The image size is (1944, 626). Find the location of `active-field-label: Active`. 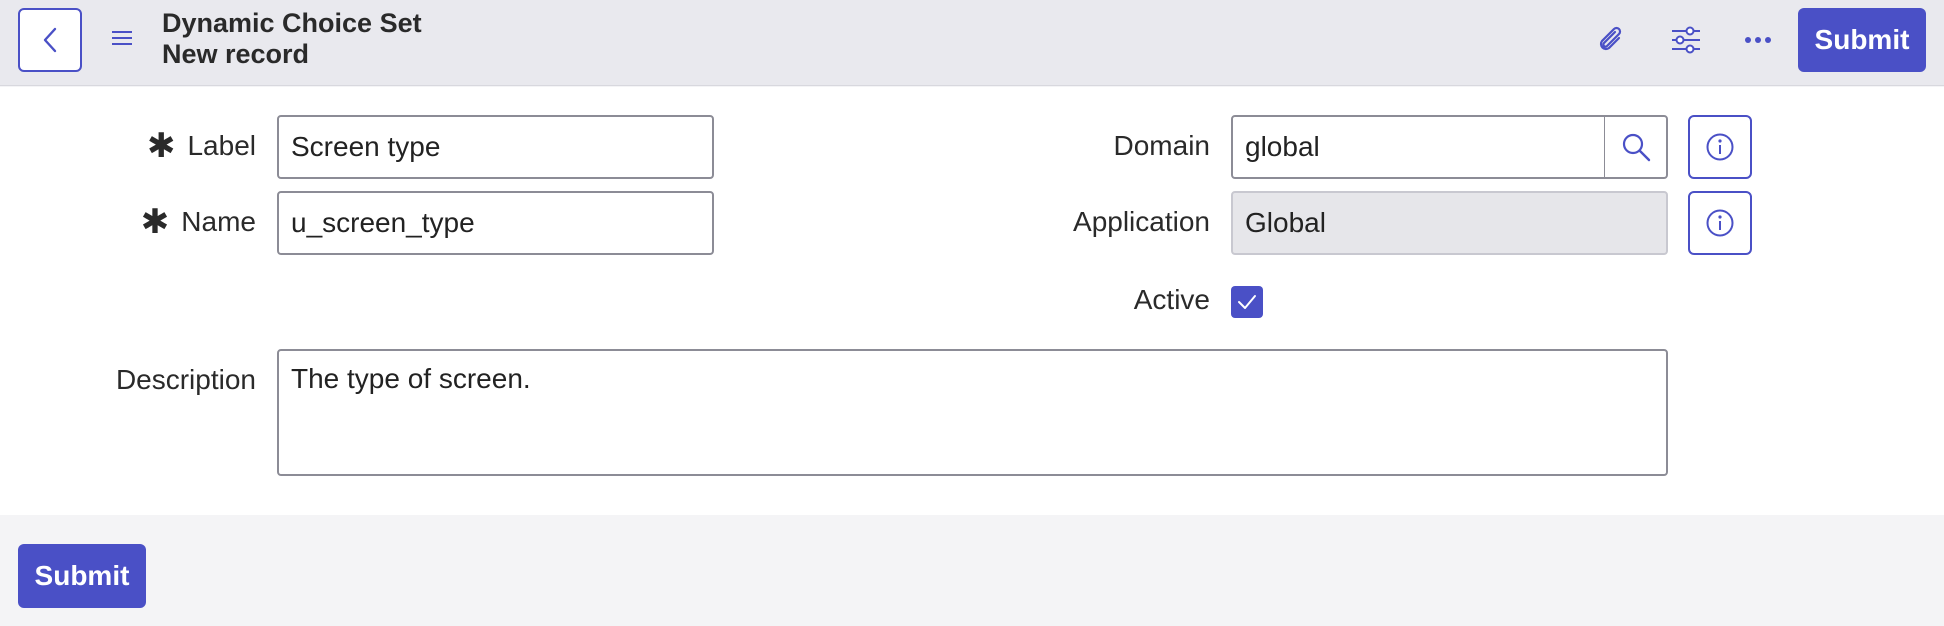

active-field-label: Active is located at coordinates (1171, 299).